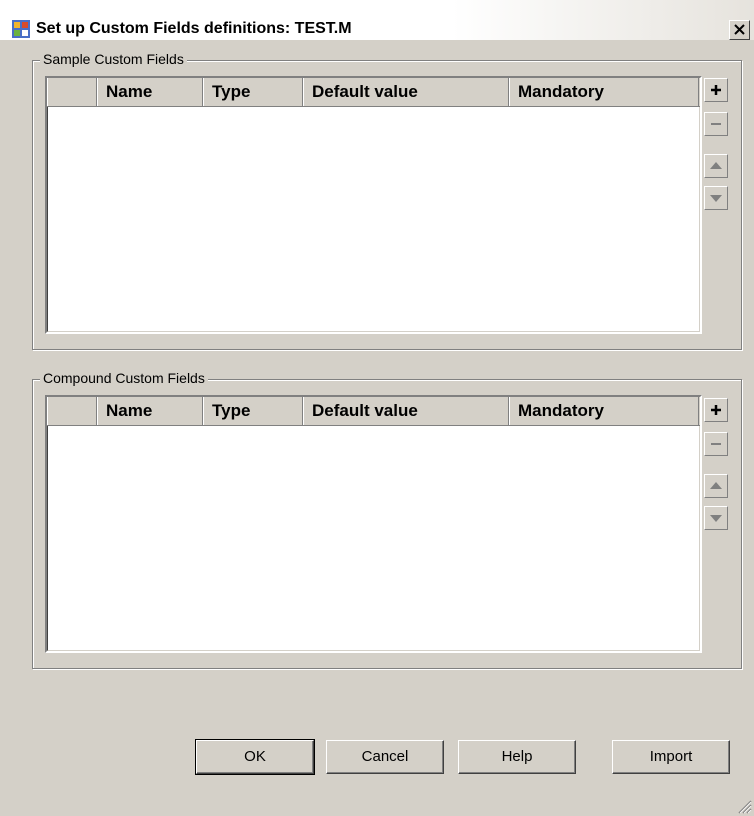 This screenshot has height=816, width=754. Describe the element at coordinates (194, 28) in the screenshot. I see `window-title: Set up Custom Fields definitions: TEST.M` at that location.